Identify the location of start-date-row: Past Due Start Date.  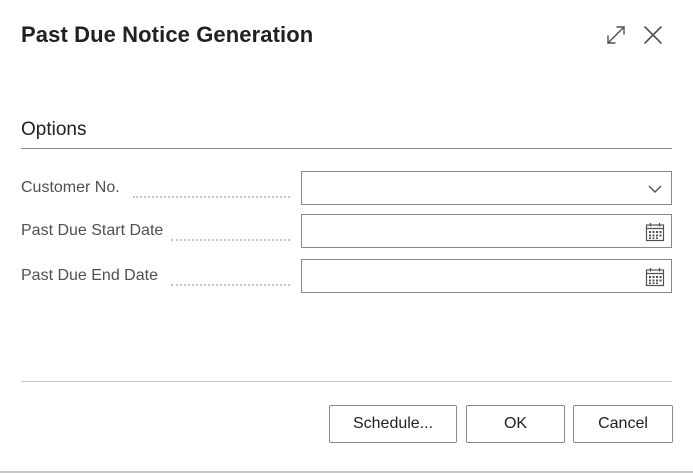
(346, 231).